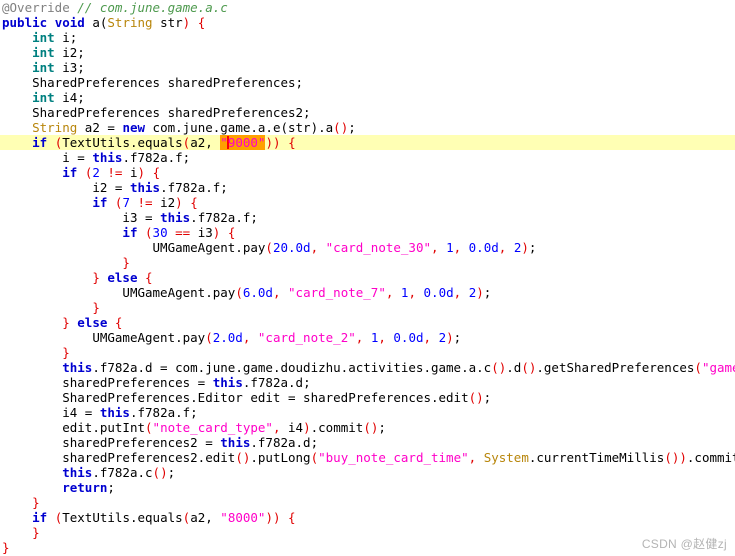 Image resolution: width=735 pixels, height=556 pixels. I want to click on code-line: if (7 != i2) {, so click(367, 202).